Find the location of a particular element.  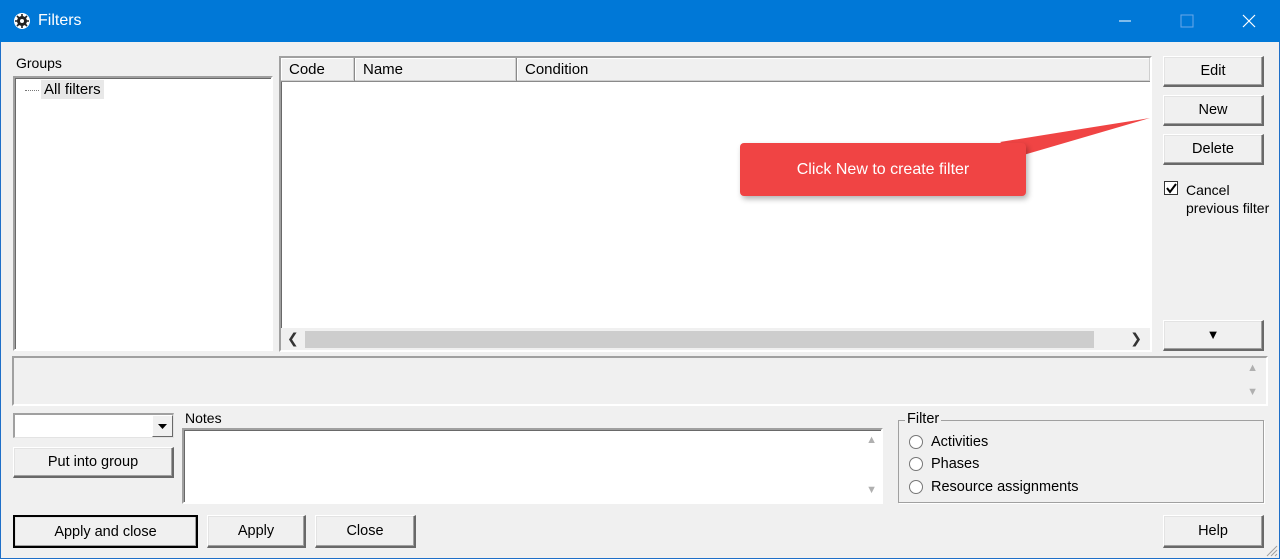

list-header: Code Name Condition is located at coordinates (715, 70).